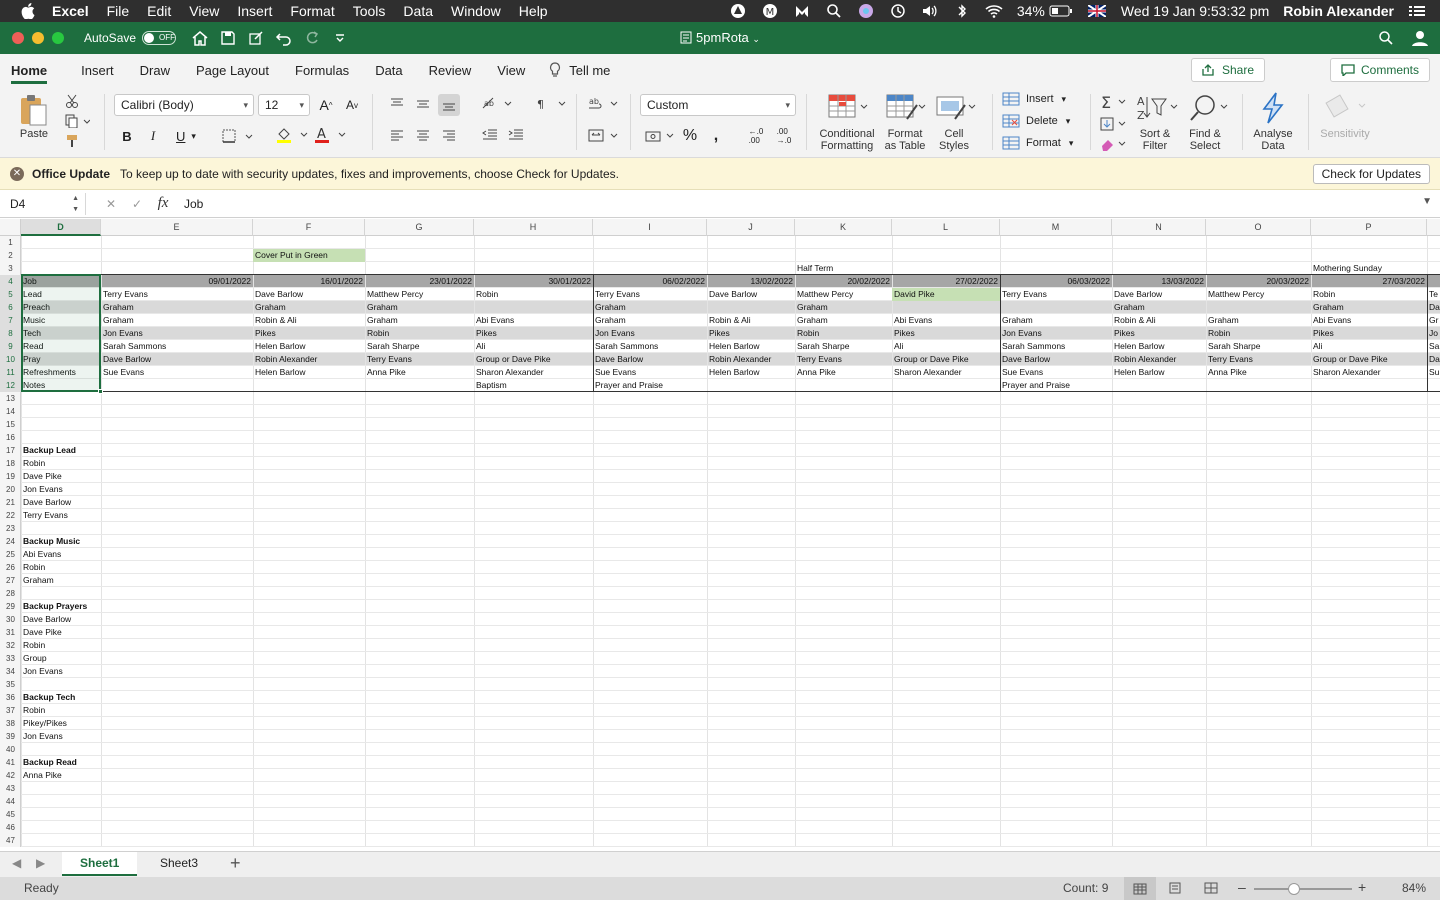 This screenshot has height=900, width=1440. I want to click on backup-heading-cell: Backup Lead, so click(61, 450).